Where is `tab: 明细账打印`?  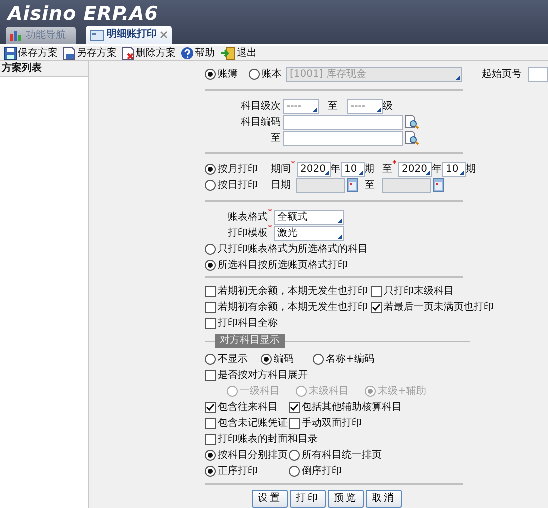
tab: 明细账打印 is located at coordinates (129, 35).